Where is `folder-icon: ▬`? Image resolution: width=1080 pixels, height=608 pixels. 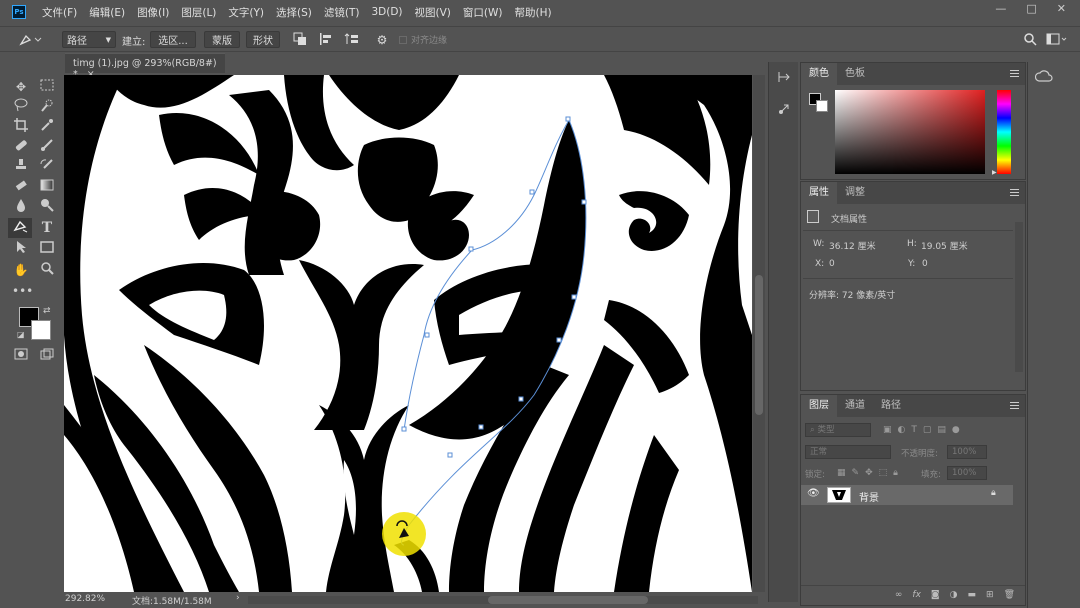 folder-icon: ▬ is located at coordinates (972, 597).